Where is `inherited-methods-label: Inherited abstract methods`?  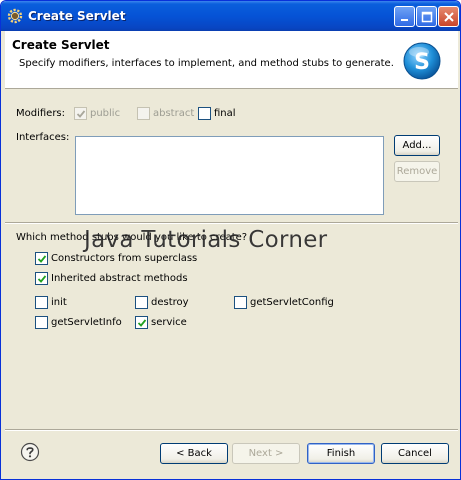
inherited-methods-label: Inherited abstract methods is located at coordinates (119, 278).